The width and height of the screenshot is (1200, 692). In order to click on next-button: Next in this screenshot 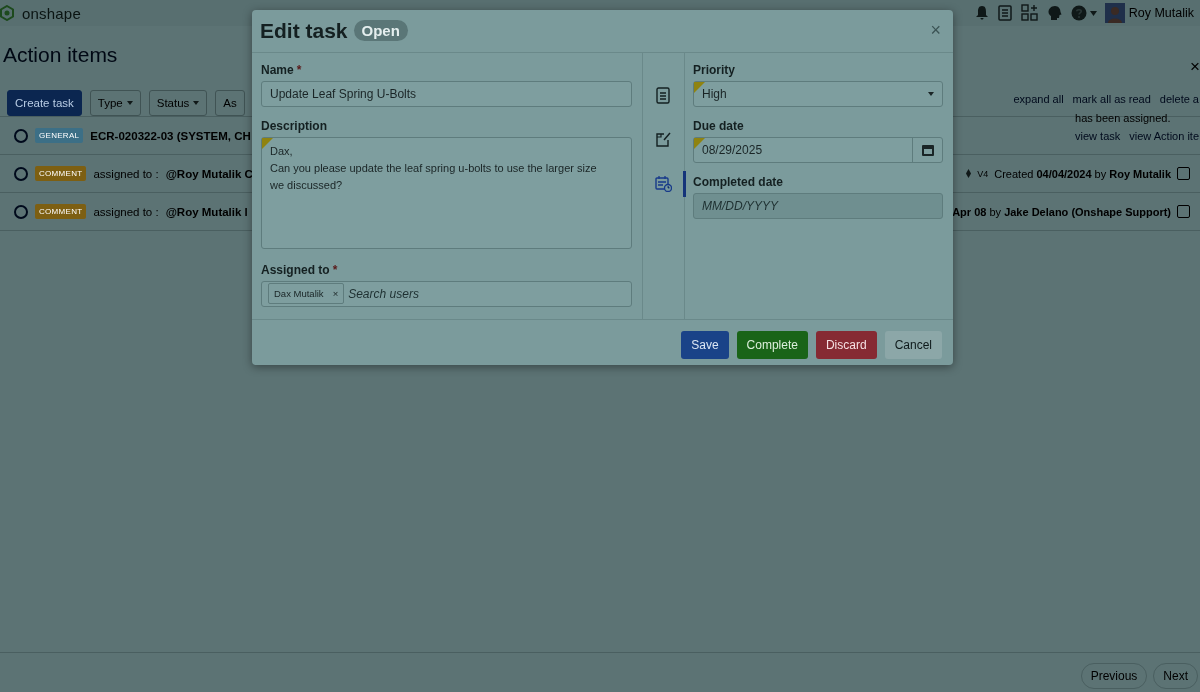, I will do `click(1175, 676)`.